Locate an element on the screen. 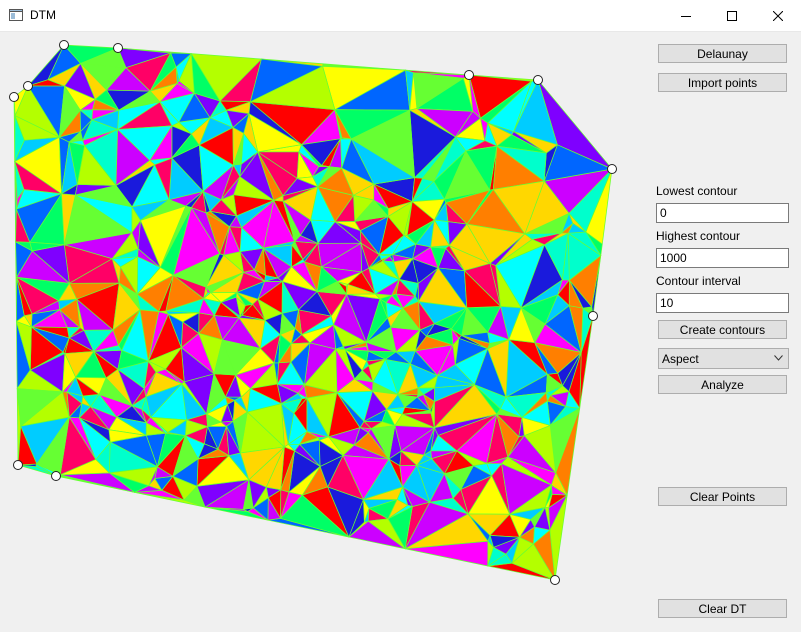 The height and width of the screenshot is (632, 801). import-points-button: Import points is located at coordinates (722, 82).